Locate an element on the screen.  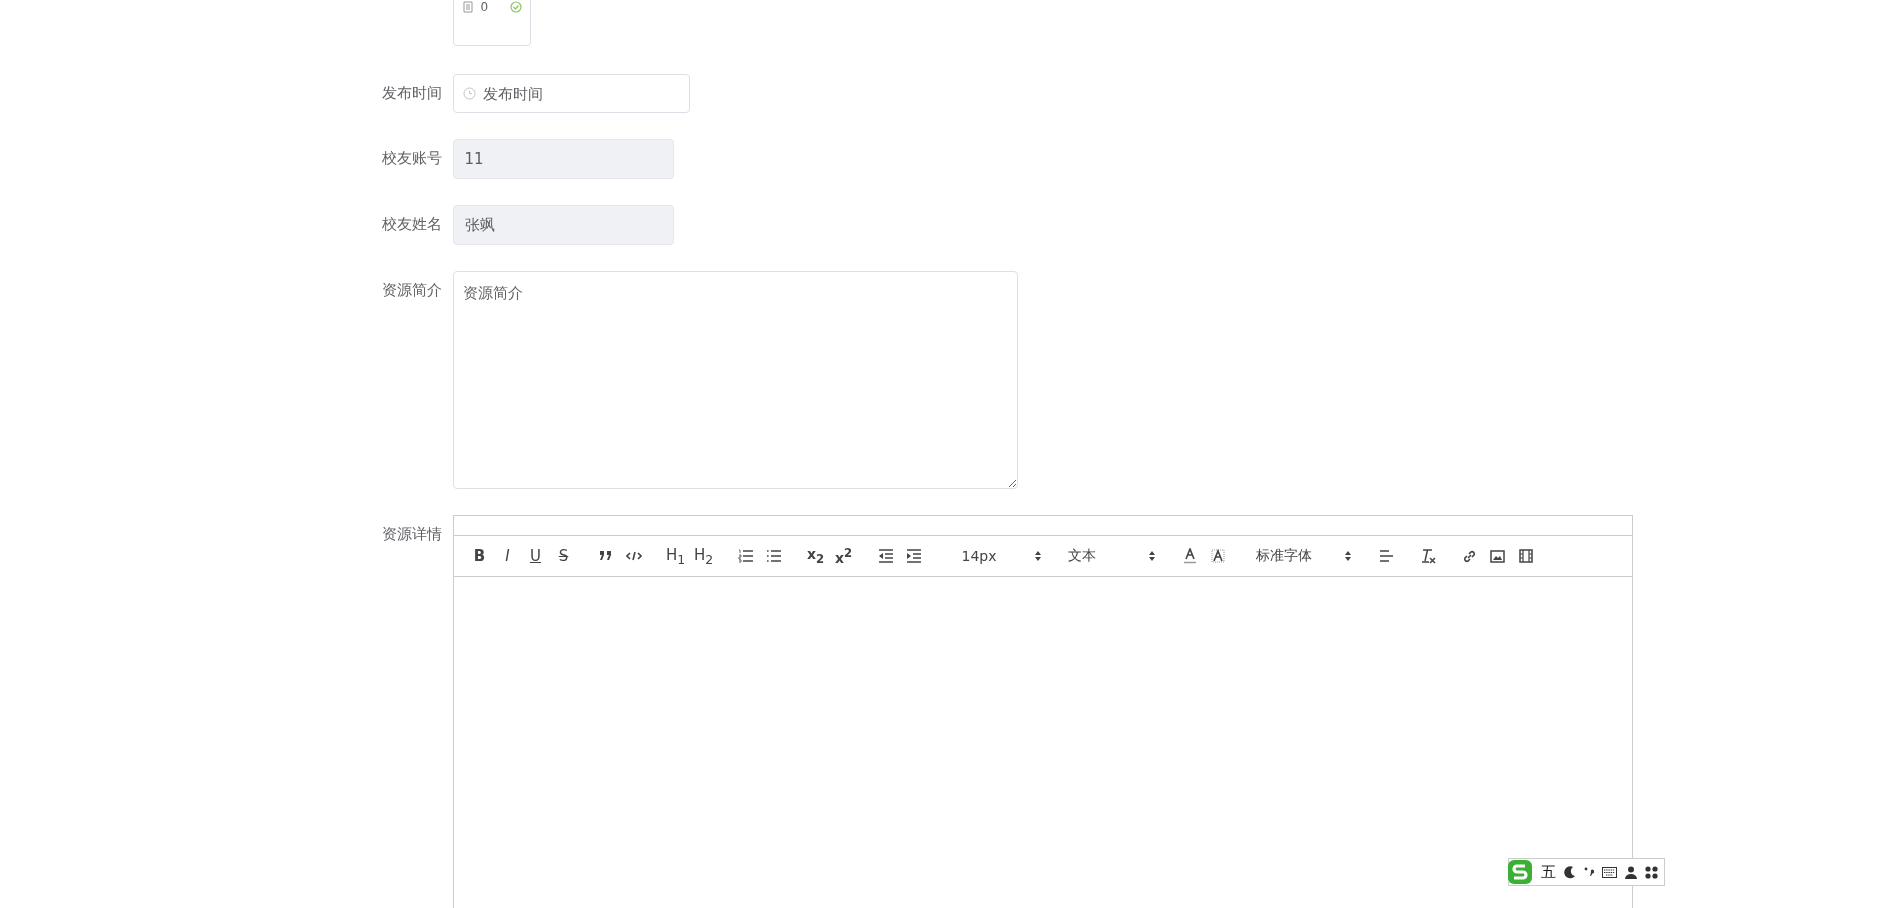
input-mode: 五 is located at coordinates (1548, 872).